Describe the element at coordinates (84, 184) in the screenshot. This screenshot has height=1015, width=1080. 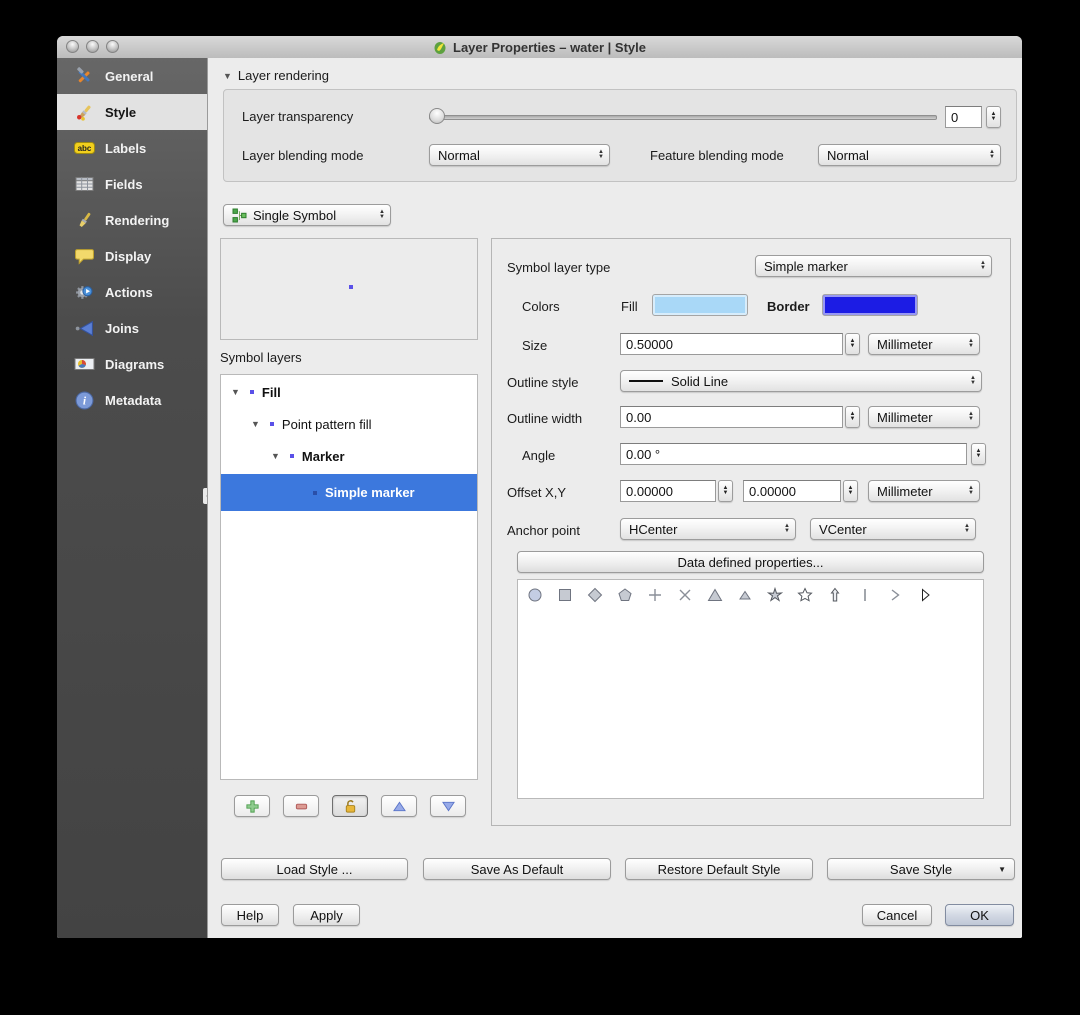
I see `table-icon` at that location.